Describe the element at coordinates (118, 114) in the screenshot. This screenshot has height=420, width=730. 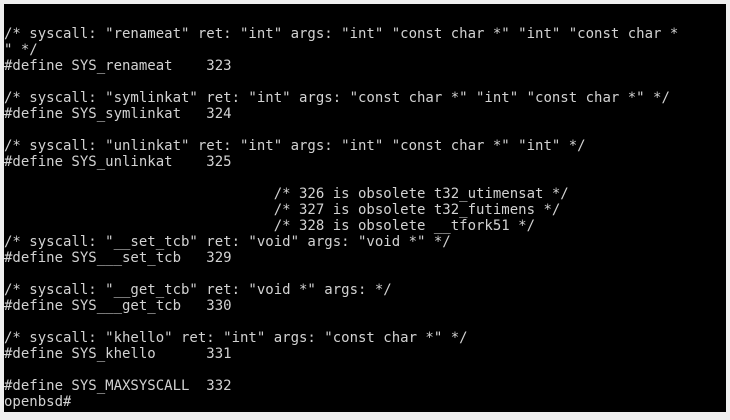
I see `console-line: #define SYS_symlinkat 324` at that location.